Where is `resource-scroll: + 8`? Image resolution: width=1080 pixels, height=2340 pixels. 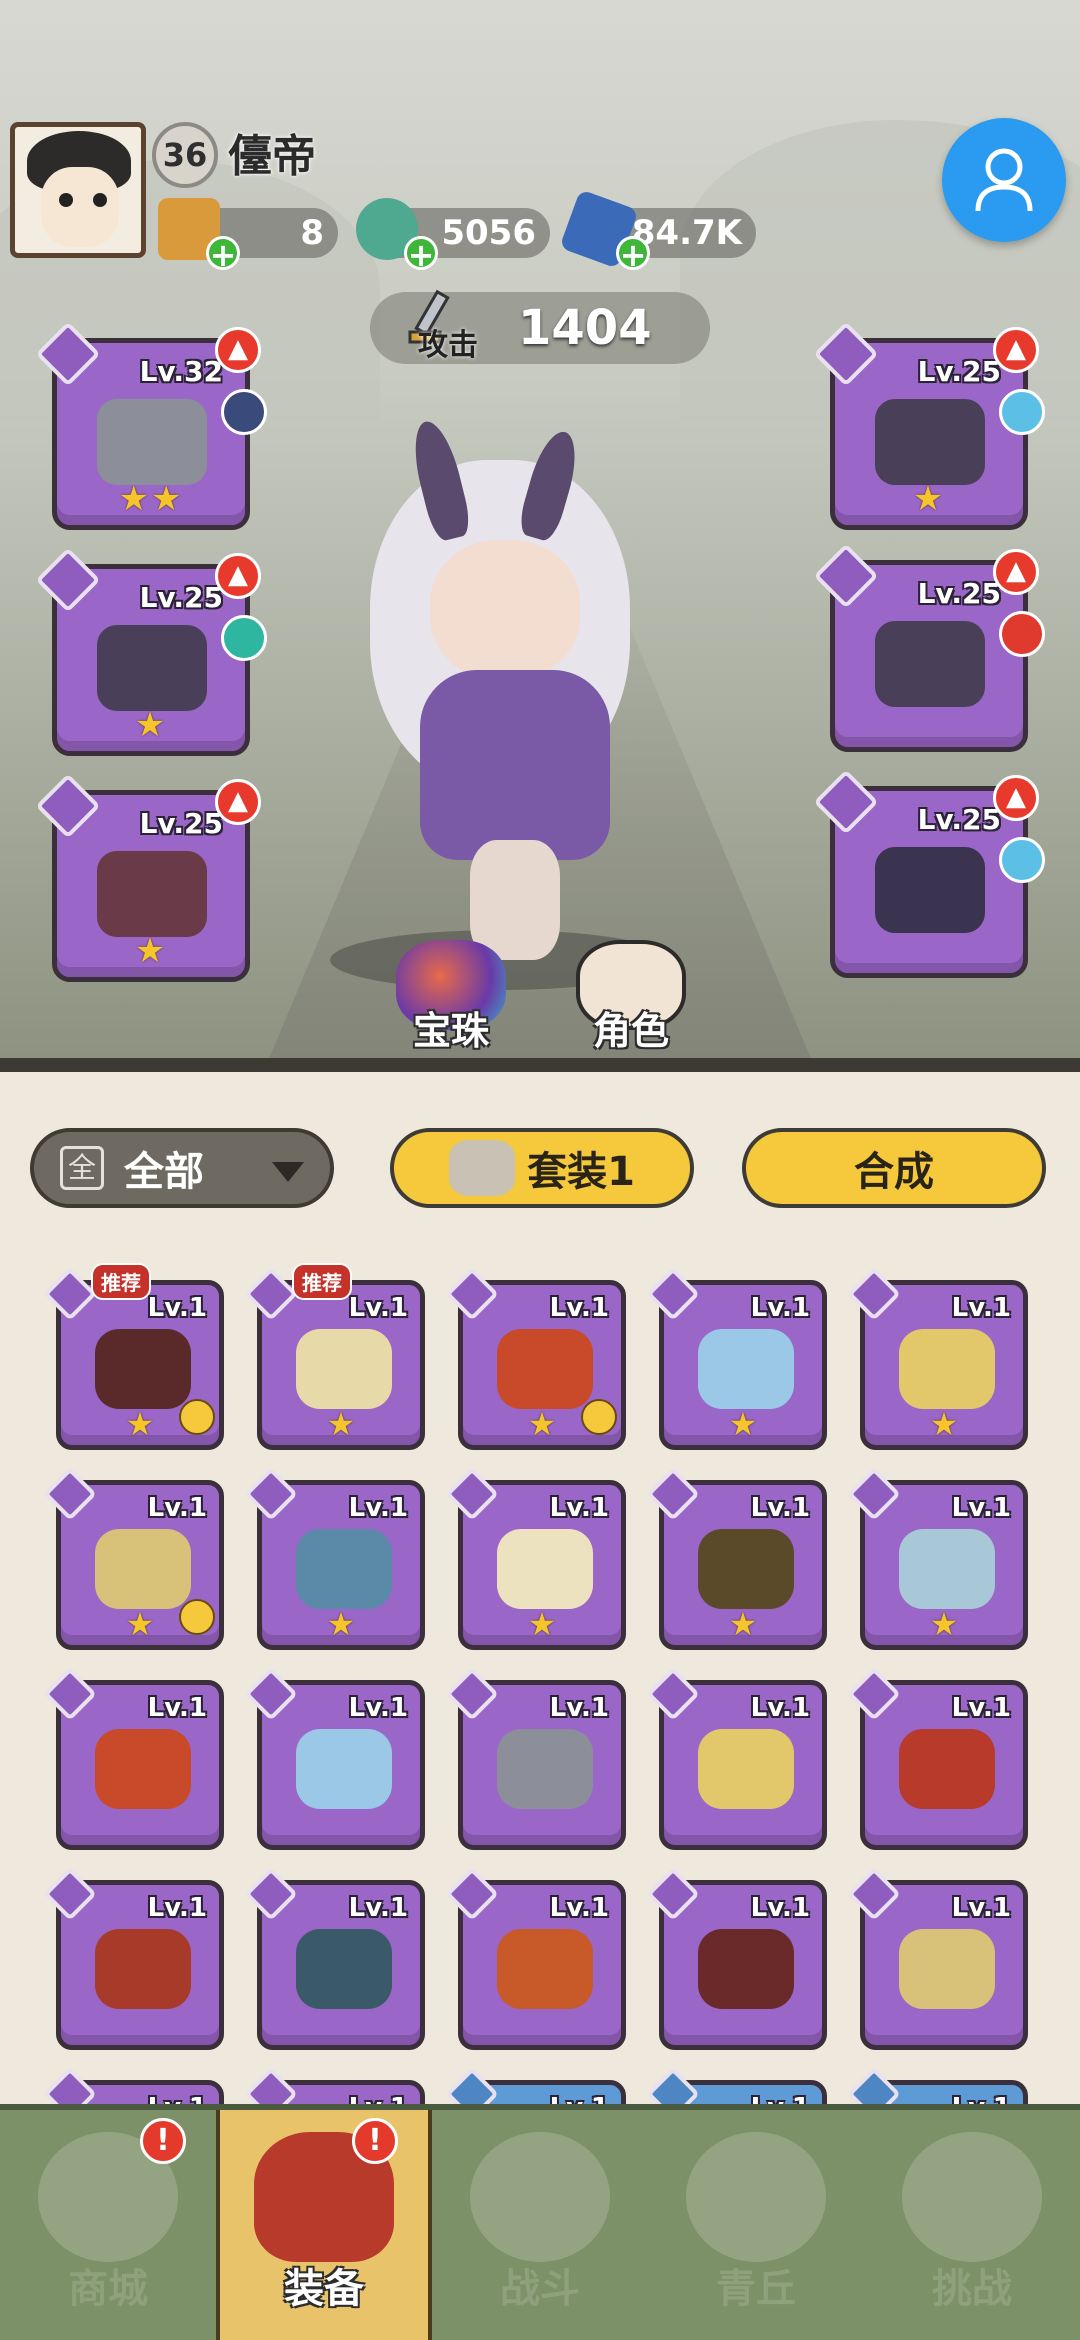
resource-scroll: + 8 is located at coordinates (248, 234).